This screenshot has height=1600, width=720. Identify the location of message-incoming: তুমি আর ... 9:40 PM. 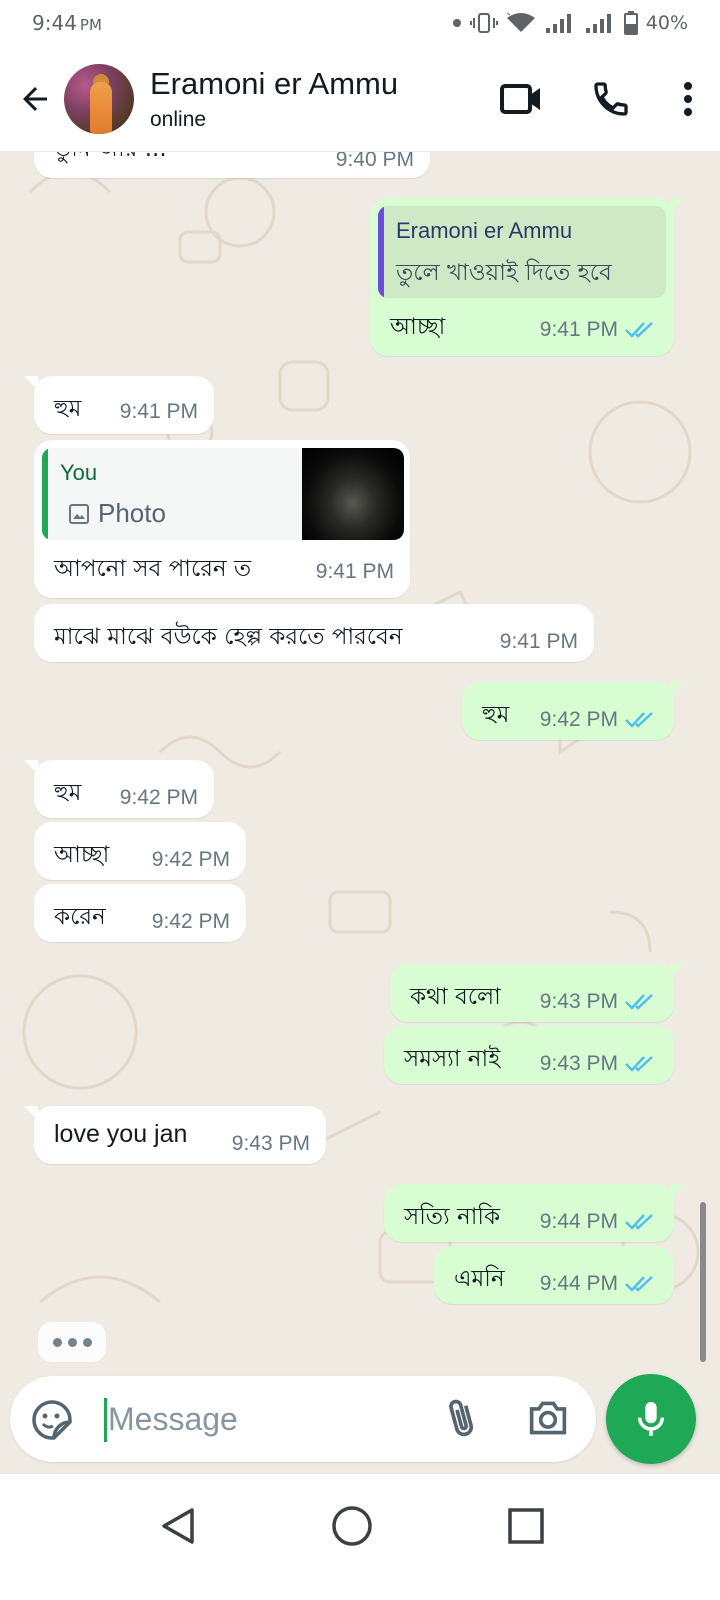
(232, 165).